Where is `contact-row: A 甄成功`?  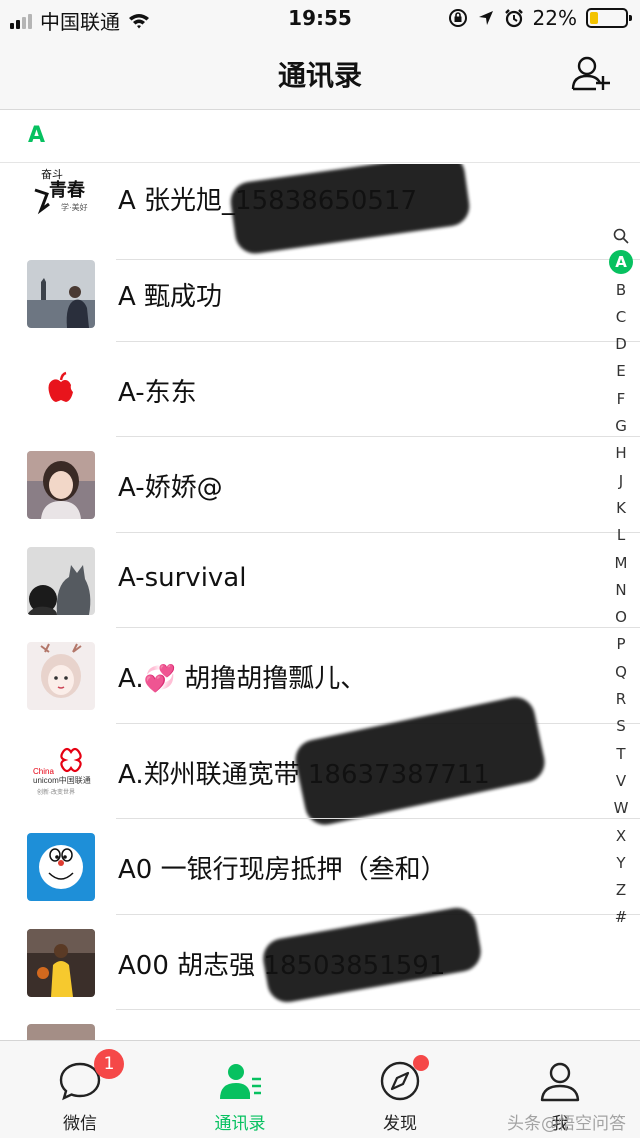
contact-row: A 甄成功 is located at coordinates (320, 294).